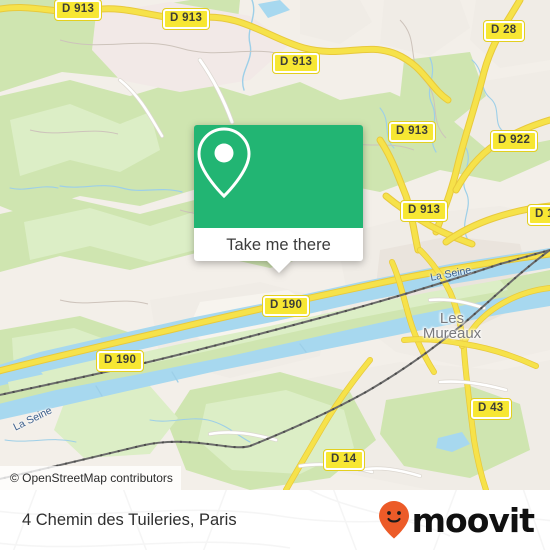  I want to click on moovit-logo: moovit, so click(456, 520).